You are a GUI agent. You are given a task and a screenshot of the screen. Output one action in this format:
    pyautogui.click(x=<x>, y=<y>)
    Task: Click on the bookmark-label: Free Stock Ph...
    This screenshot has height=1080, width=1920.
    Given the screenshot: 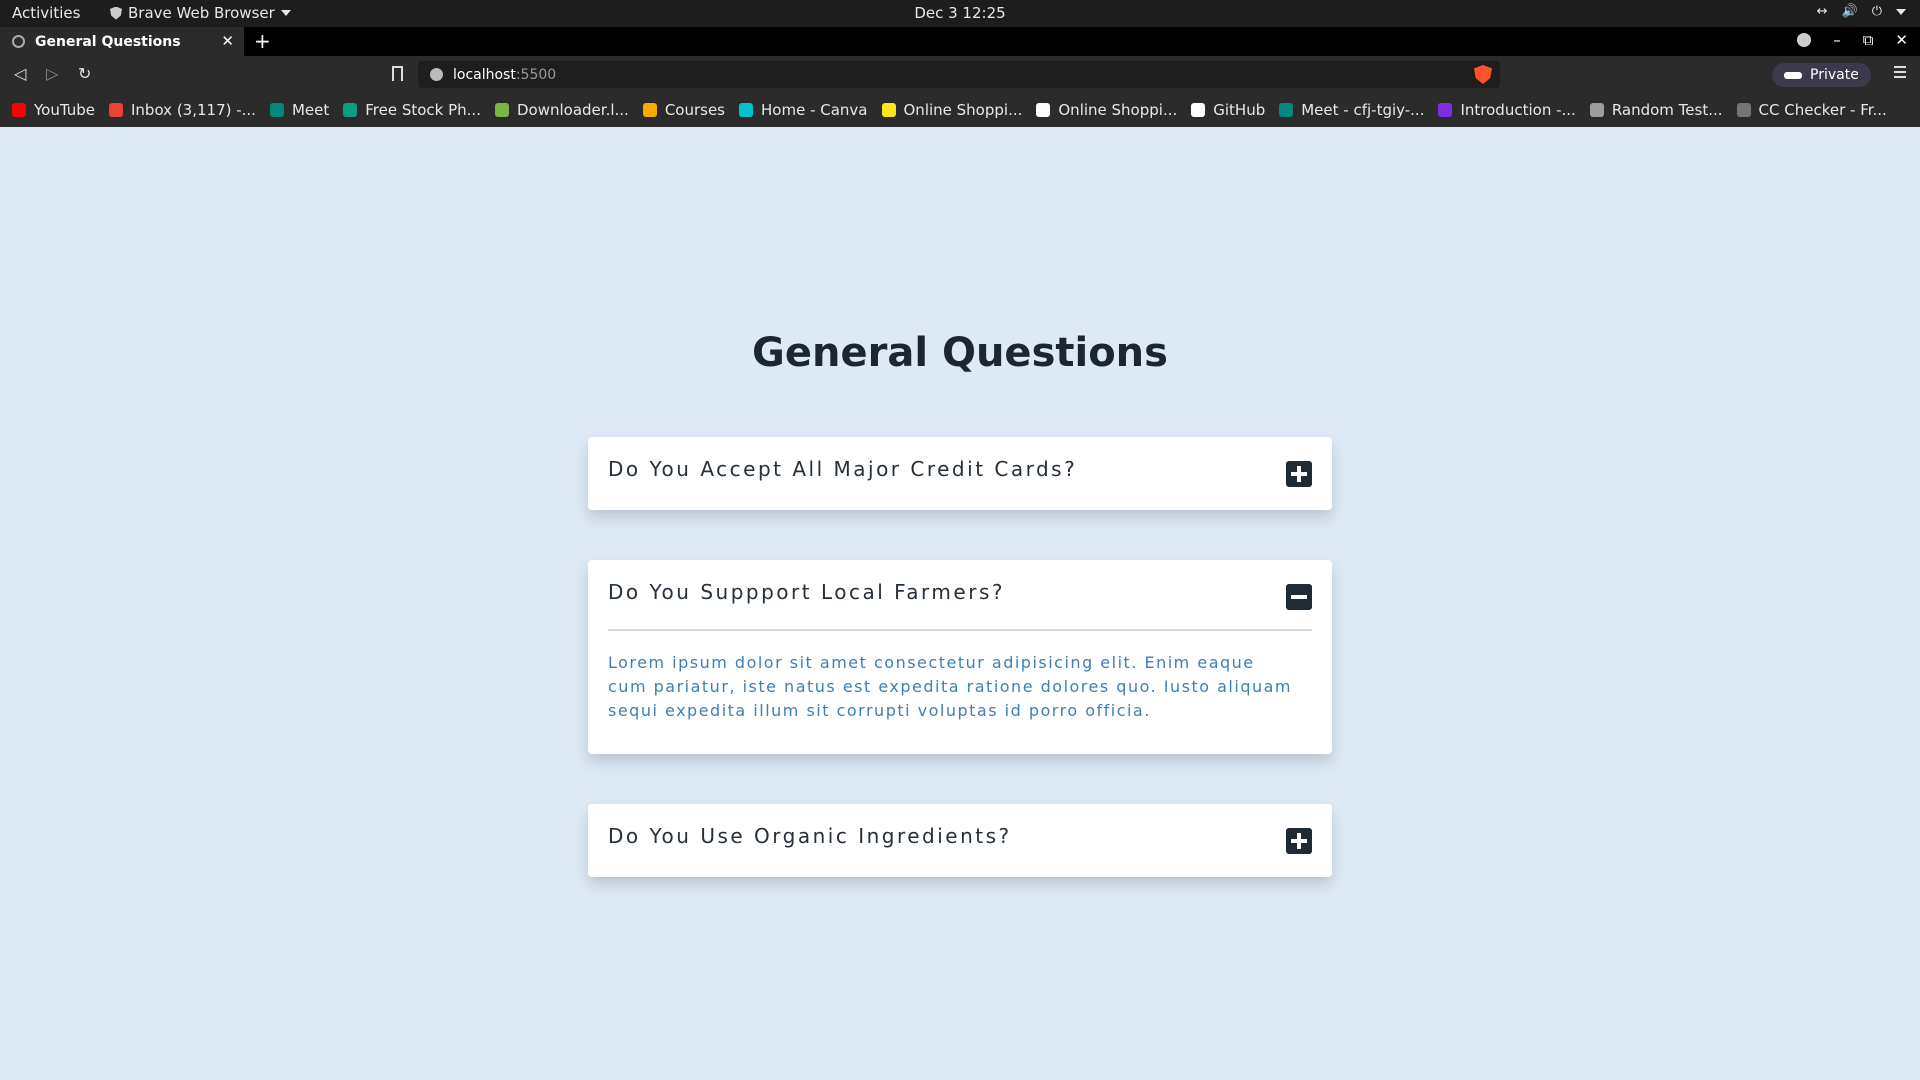 What is the action you would take?
    pyautogui.click(x=423, y=110)
    